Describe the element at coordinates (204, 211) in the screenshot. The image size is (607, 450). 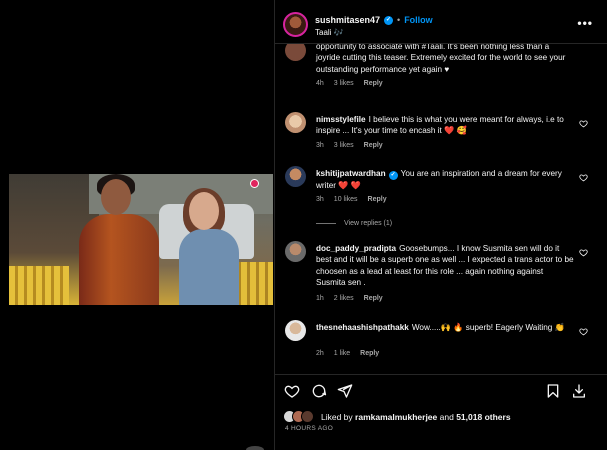
I see `video-person-2-head` at that location.